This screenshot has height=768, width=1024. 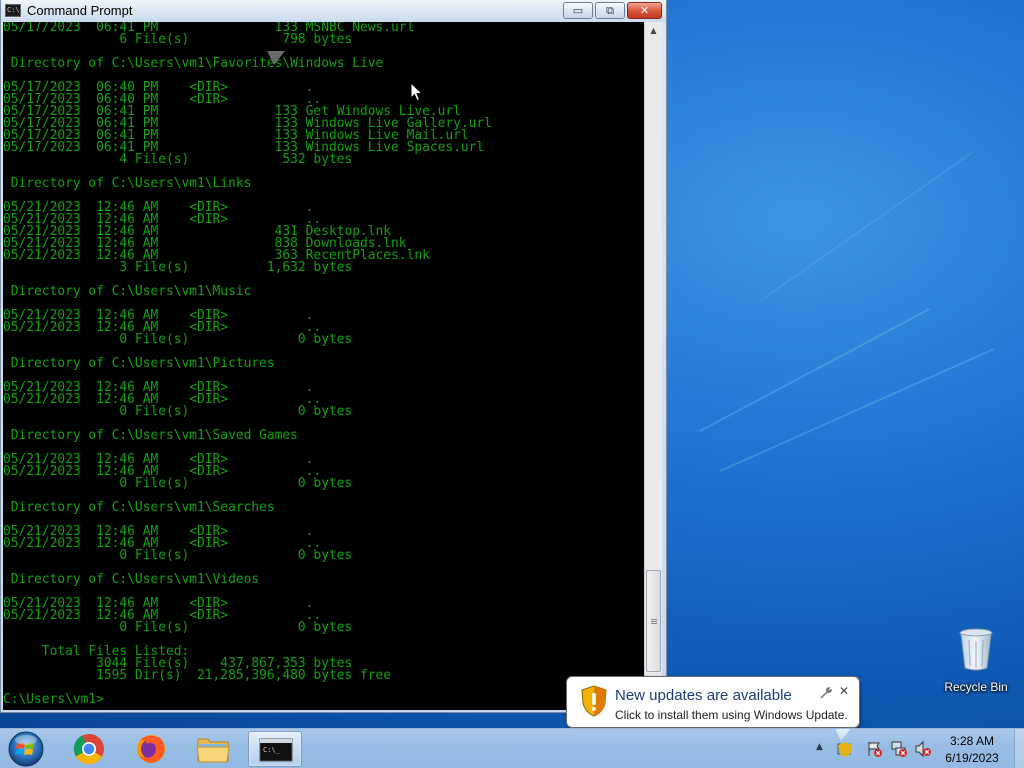 I want to click on balloon-tail-outline, so click(x=276, y=58).